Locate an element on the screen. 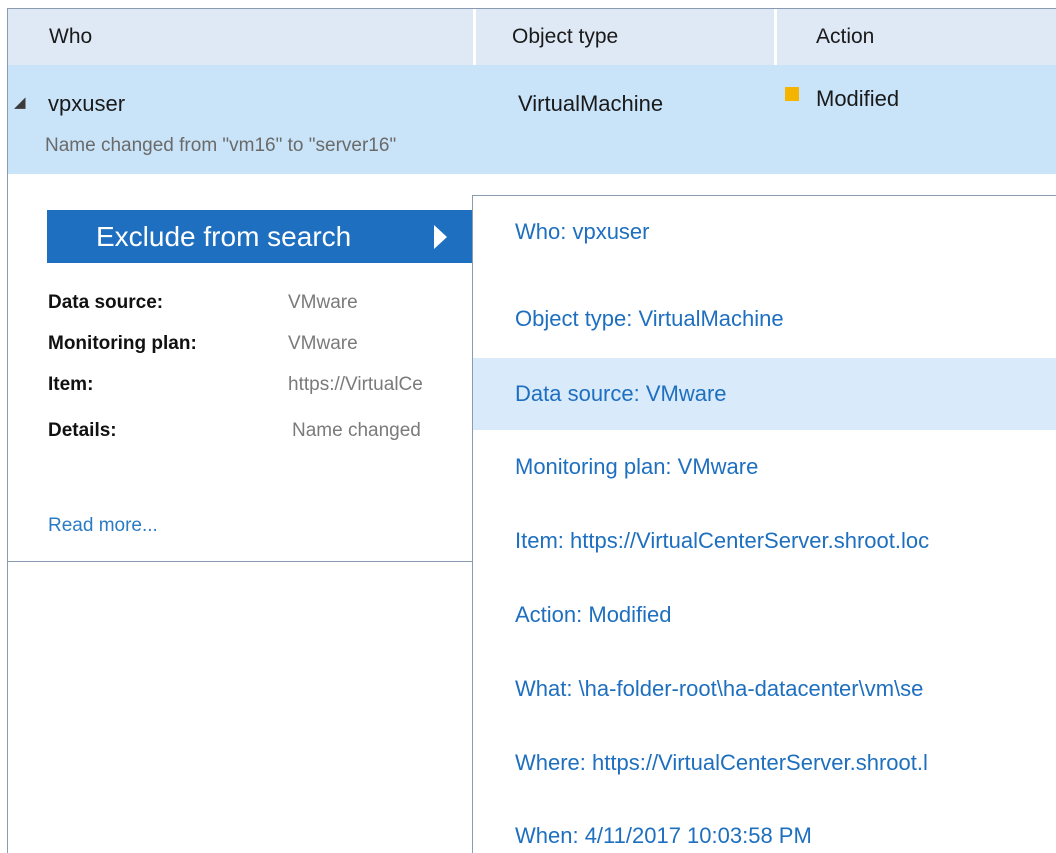  field-label: Details: is located at coordinates (82, 430).